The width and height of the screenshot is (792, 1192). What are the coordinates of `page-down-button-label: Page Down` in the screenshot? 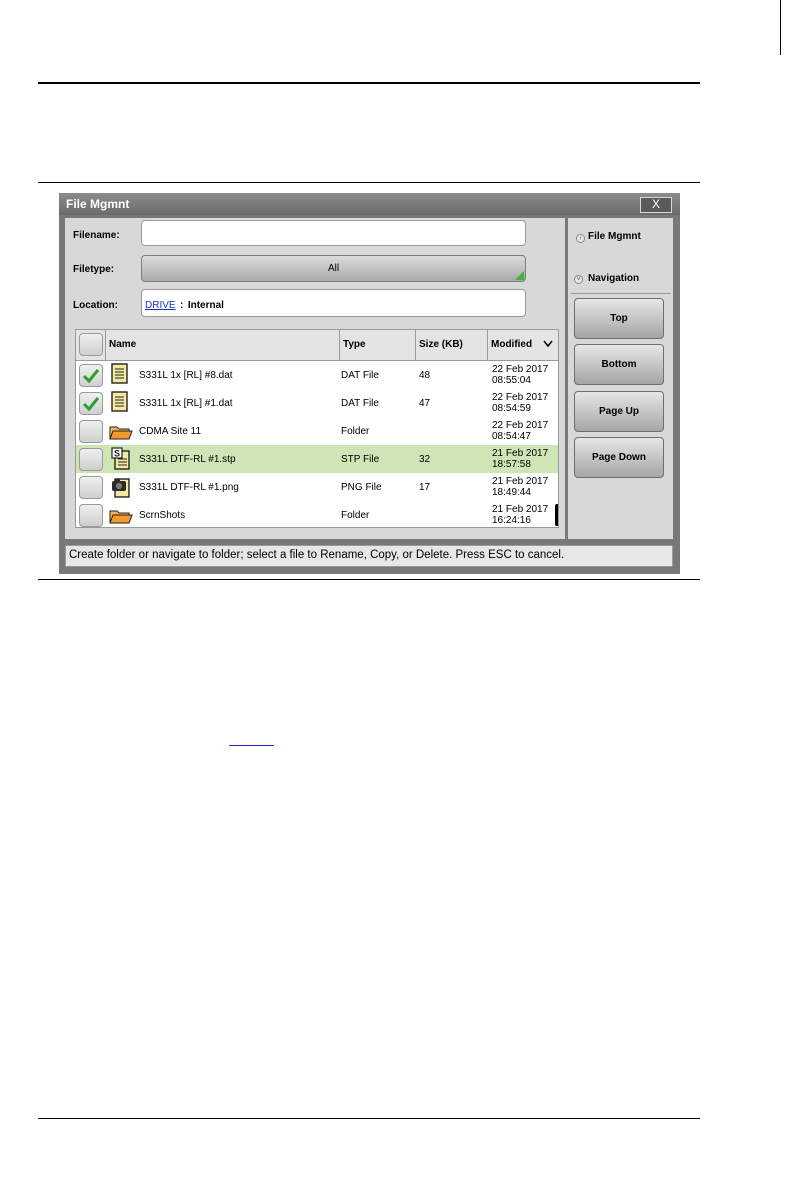 It's located at (619, 457).